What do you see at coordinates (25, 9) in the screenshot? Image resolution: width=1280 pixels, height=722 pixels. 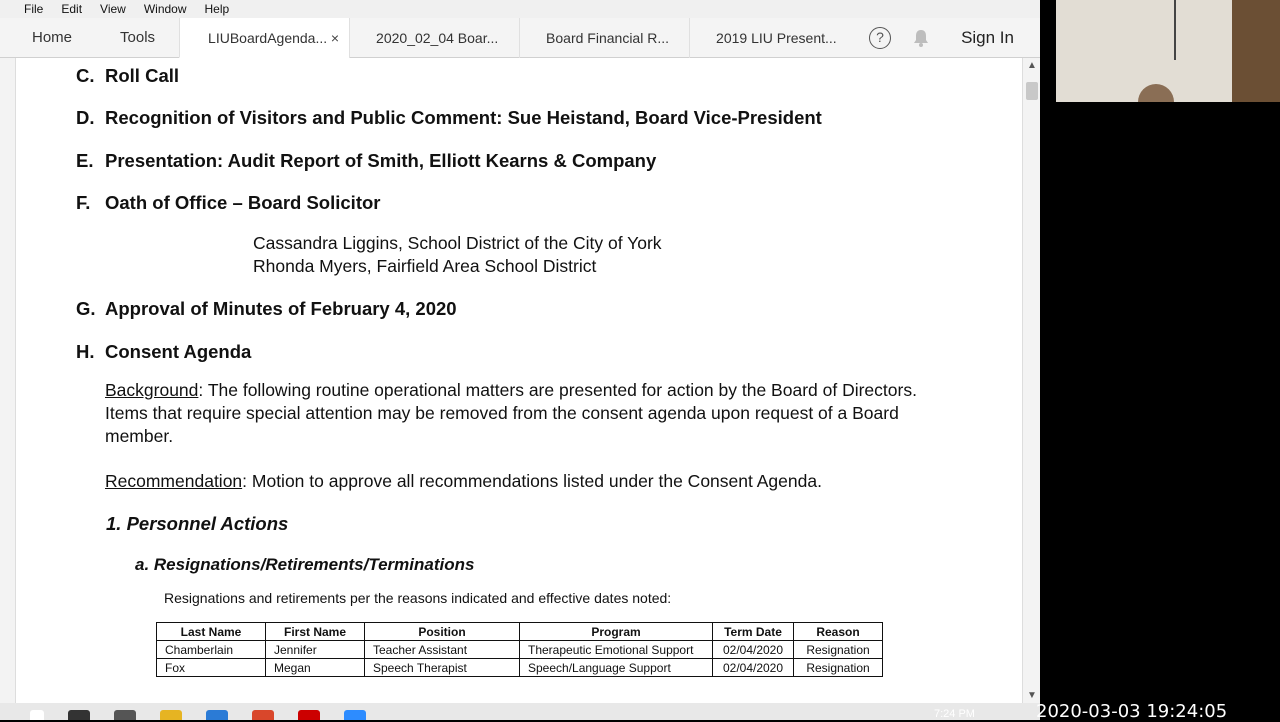 I see `menu-file: File` at bounding box center [25, 9].